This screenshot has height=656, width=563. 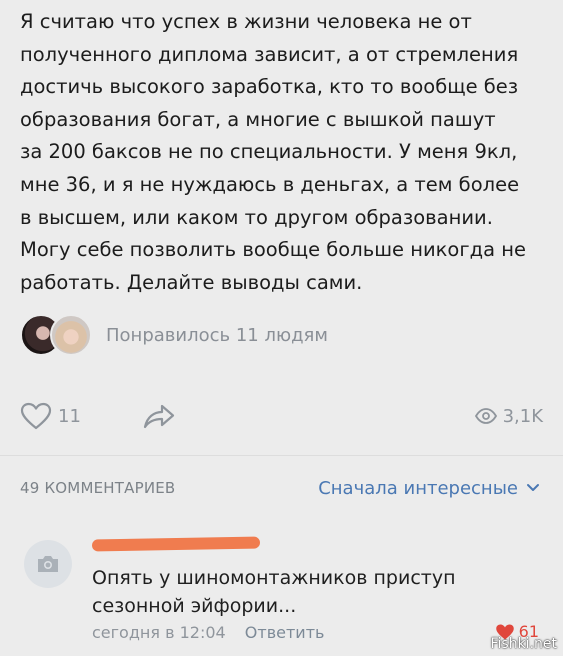 What do you see at coordinates (176, 544) in the screenshot?
I see `redacted-author-name` at bounding box center [176, 544].